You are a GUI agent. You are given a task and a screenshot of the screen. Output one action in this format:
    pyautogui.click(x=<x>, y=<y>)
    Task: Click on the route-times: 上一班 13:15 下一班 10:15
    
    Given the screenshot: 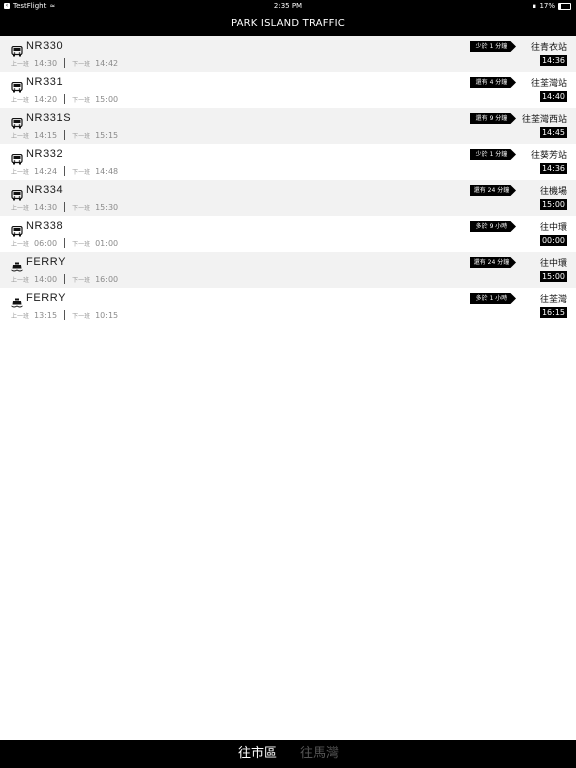 What is the action you would take?
    pyautogui.click(x=64, y=315)
    